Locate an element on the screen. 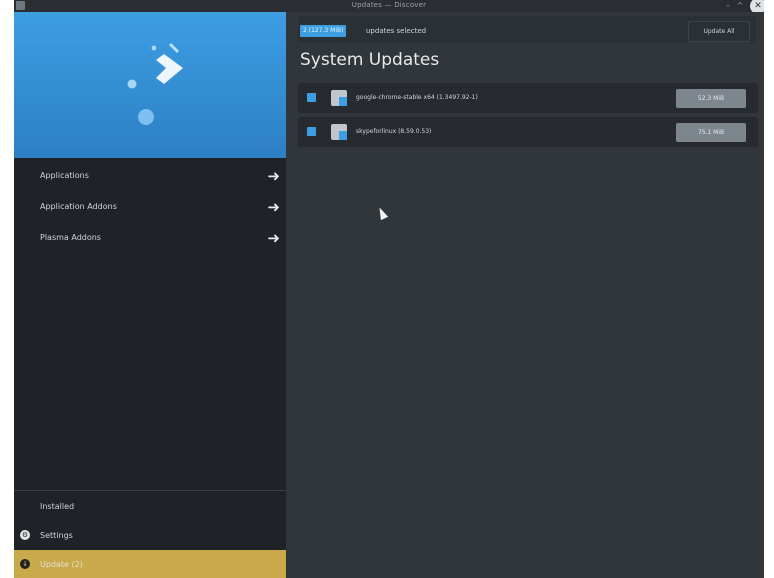 Image resolution: width=774 pixels, height=578 pixels. selected-count-badge: 2 (127.3 MiB) is located at coordinates (323, 31).